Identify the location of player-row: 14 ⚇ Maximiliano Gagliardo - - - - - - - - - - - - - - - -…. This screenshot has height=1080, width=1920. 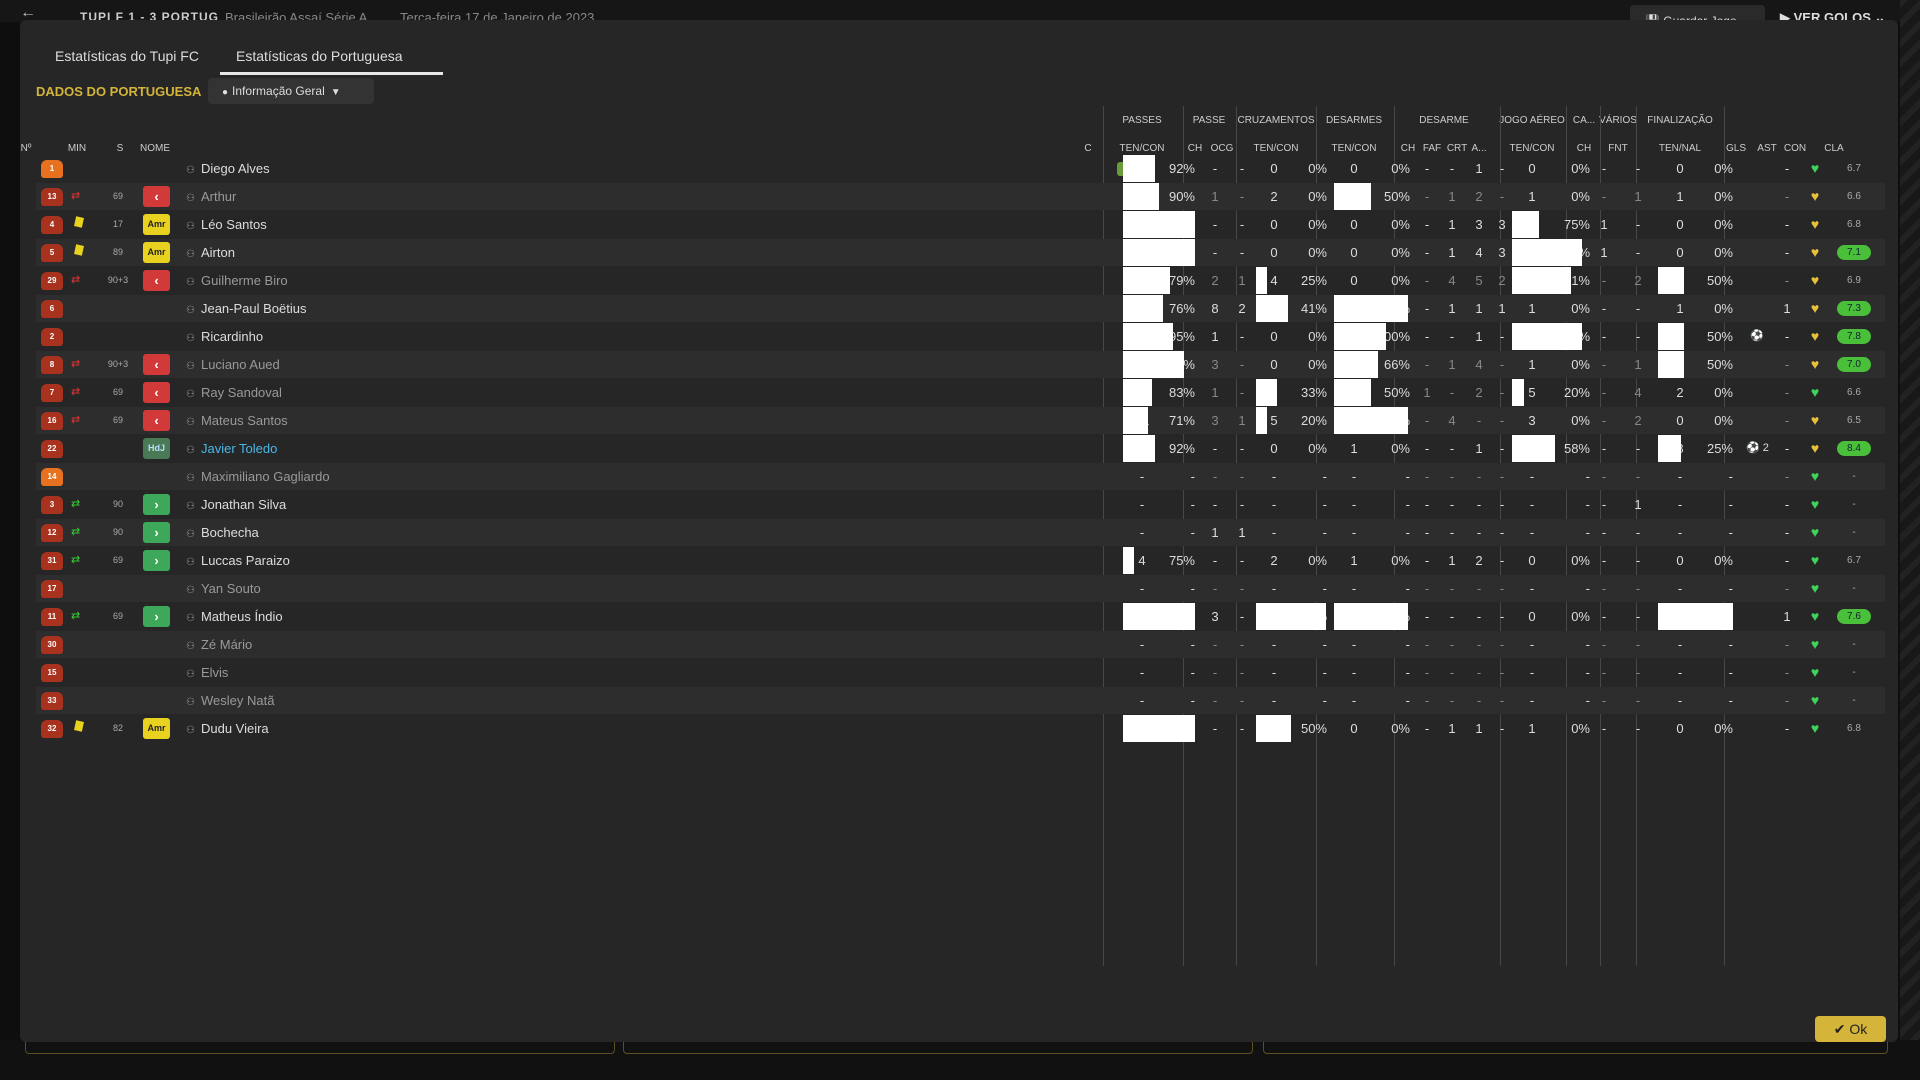
(960, 476).